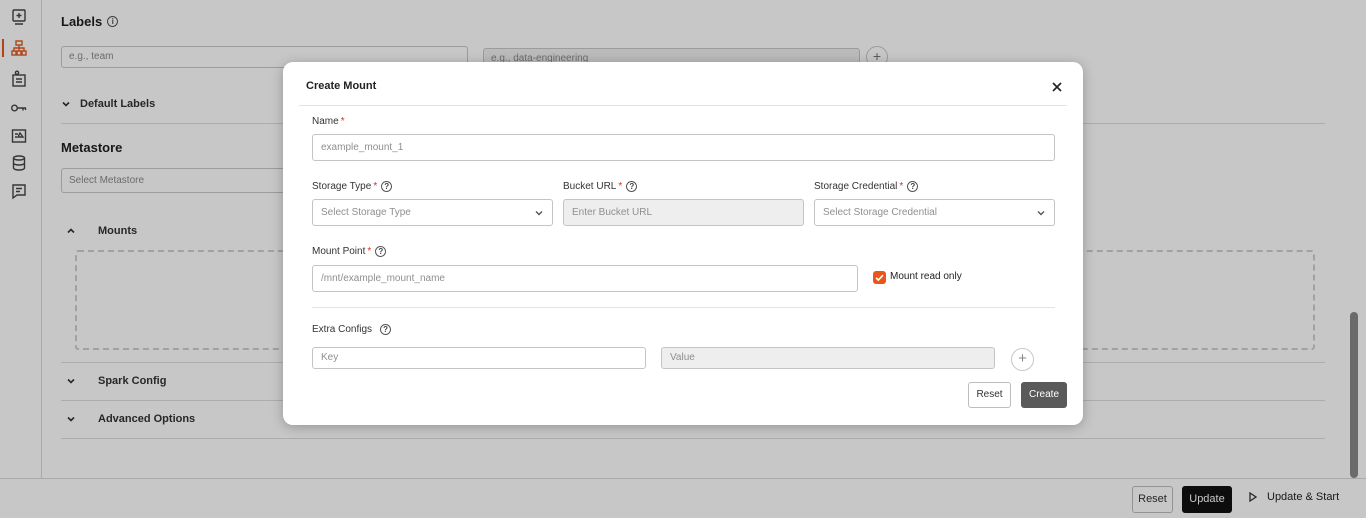  Describe the element at coordinates (683, 212) in the screenshot. I see `bucket-url-input: Enter Bucket URL` at that location.